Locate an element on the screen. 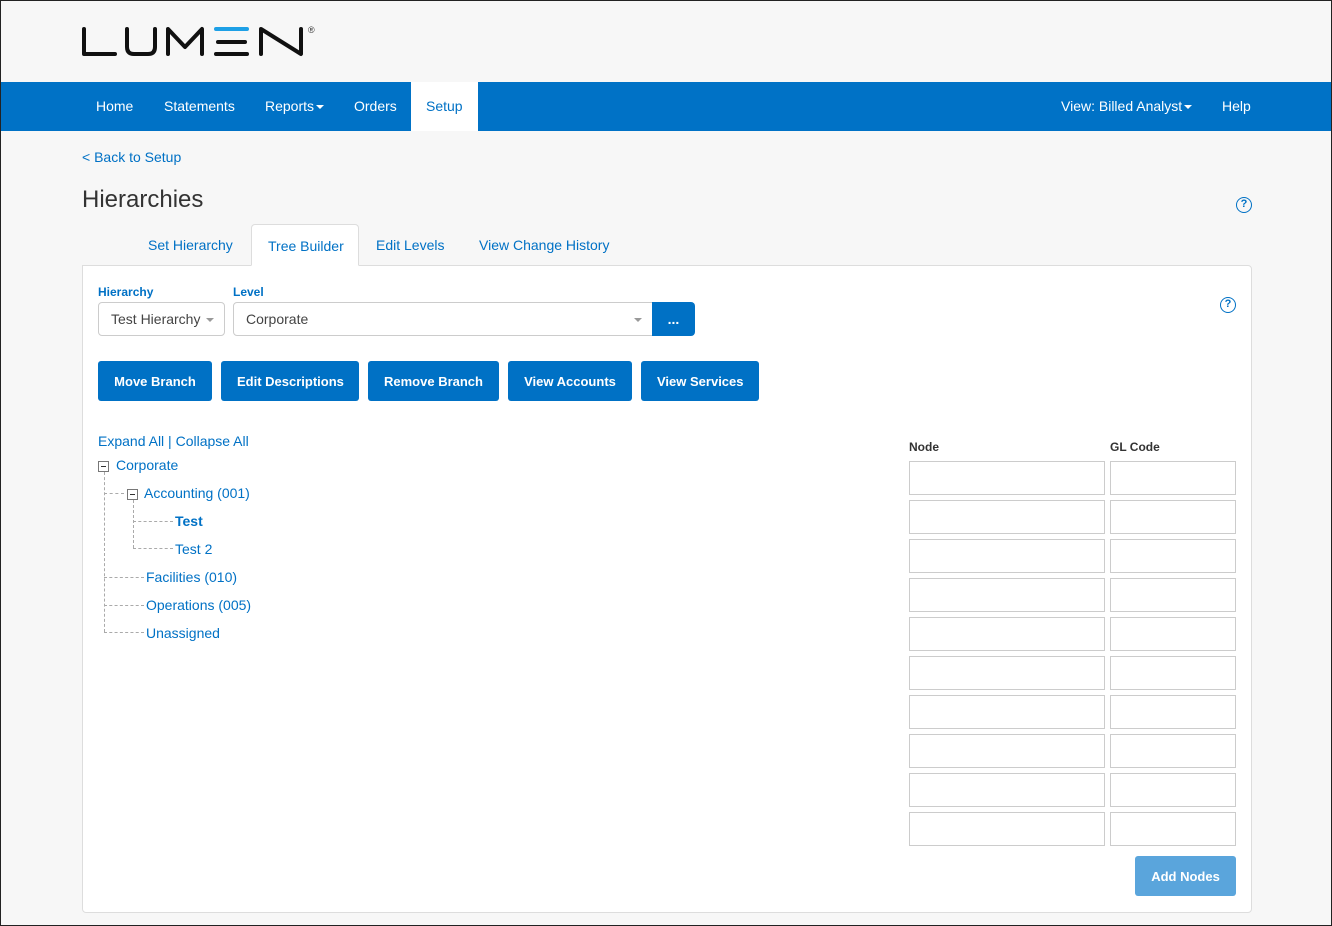  tab-tree-builder: Tree Builder is located at coordinates (305, 245).